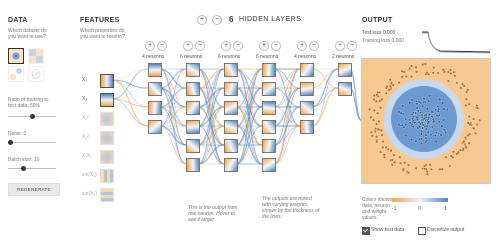 Image resolution: width=500 pixels, height=249 pixels. I want to click on show-test-checkbox, so click(366, 231).